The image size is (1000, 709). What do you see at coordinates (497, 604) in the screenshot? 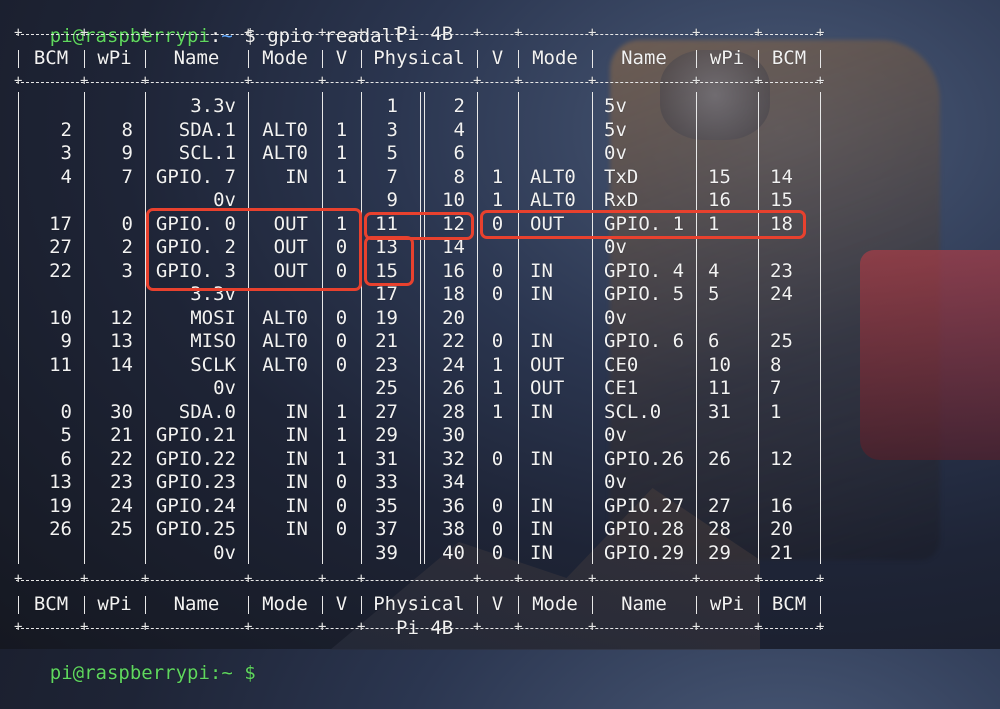
I see `column-footer: V` at bounding box center [497, 604].